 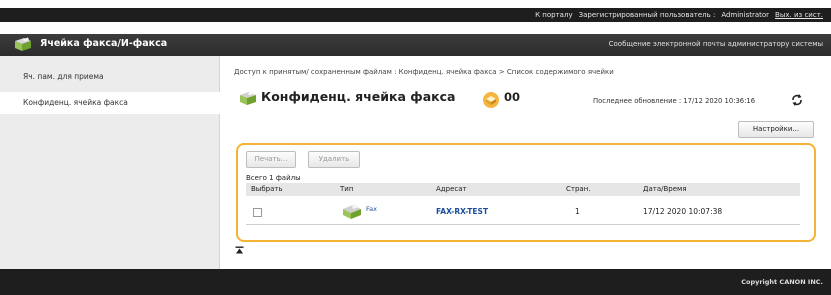 I want to click on total-files-count: Всего 1 файлы, so click(x=273, y=178).